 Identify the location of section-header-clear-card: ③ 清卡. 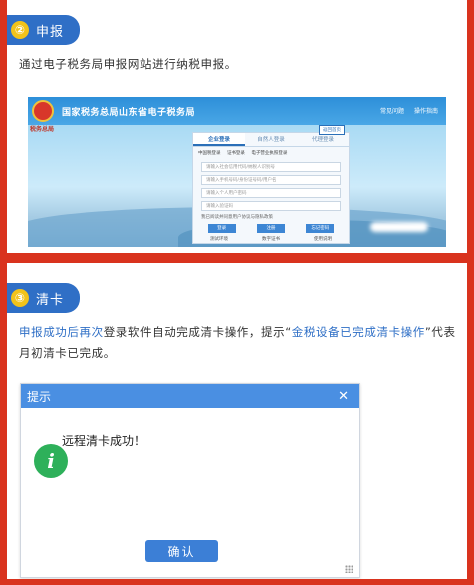
(43, 298).